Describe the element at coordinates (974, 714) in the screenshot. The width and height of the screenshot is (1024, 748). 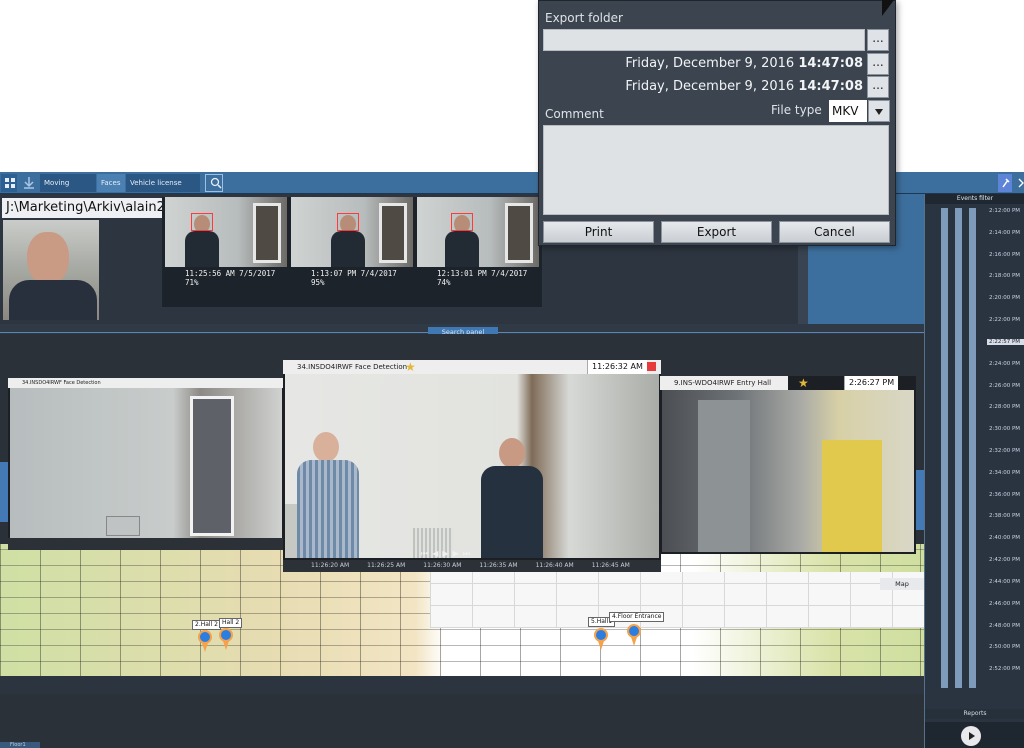
I see `reports-header: Reports` at that location.